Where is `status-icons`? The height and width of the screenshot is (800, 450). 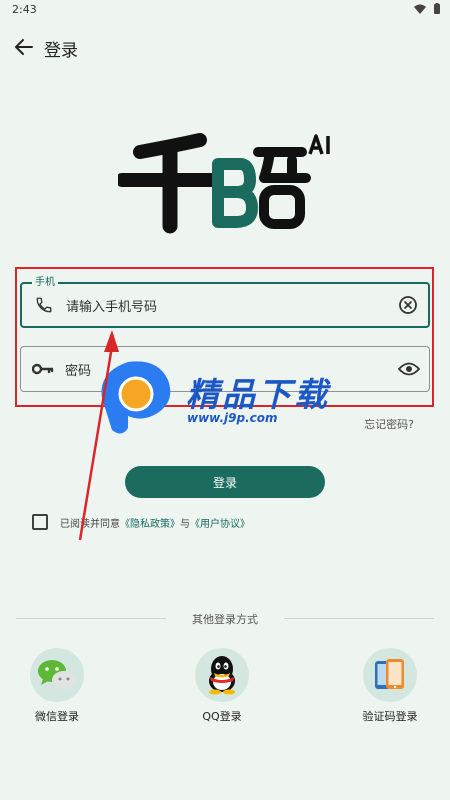
status-icons is located at coordinates (427, 8).